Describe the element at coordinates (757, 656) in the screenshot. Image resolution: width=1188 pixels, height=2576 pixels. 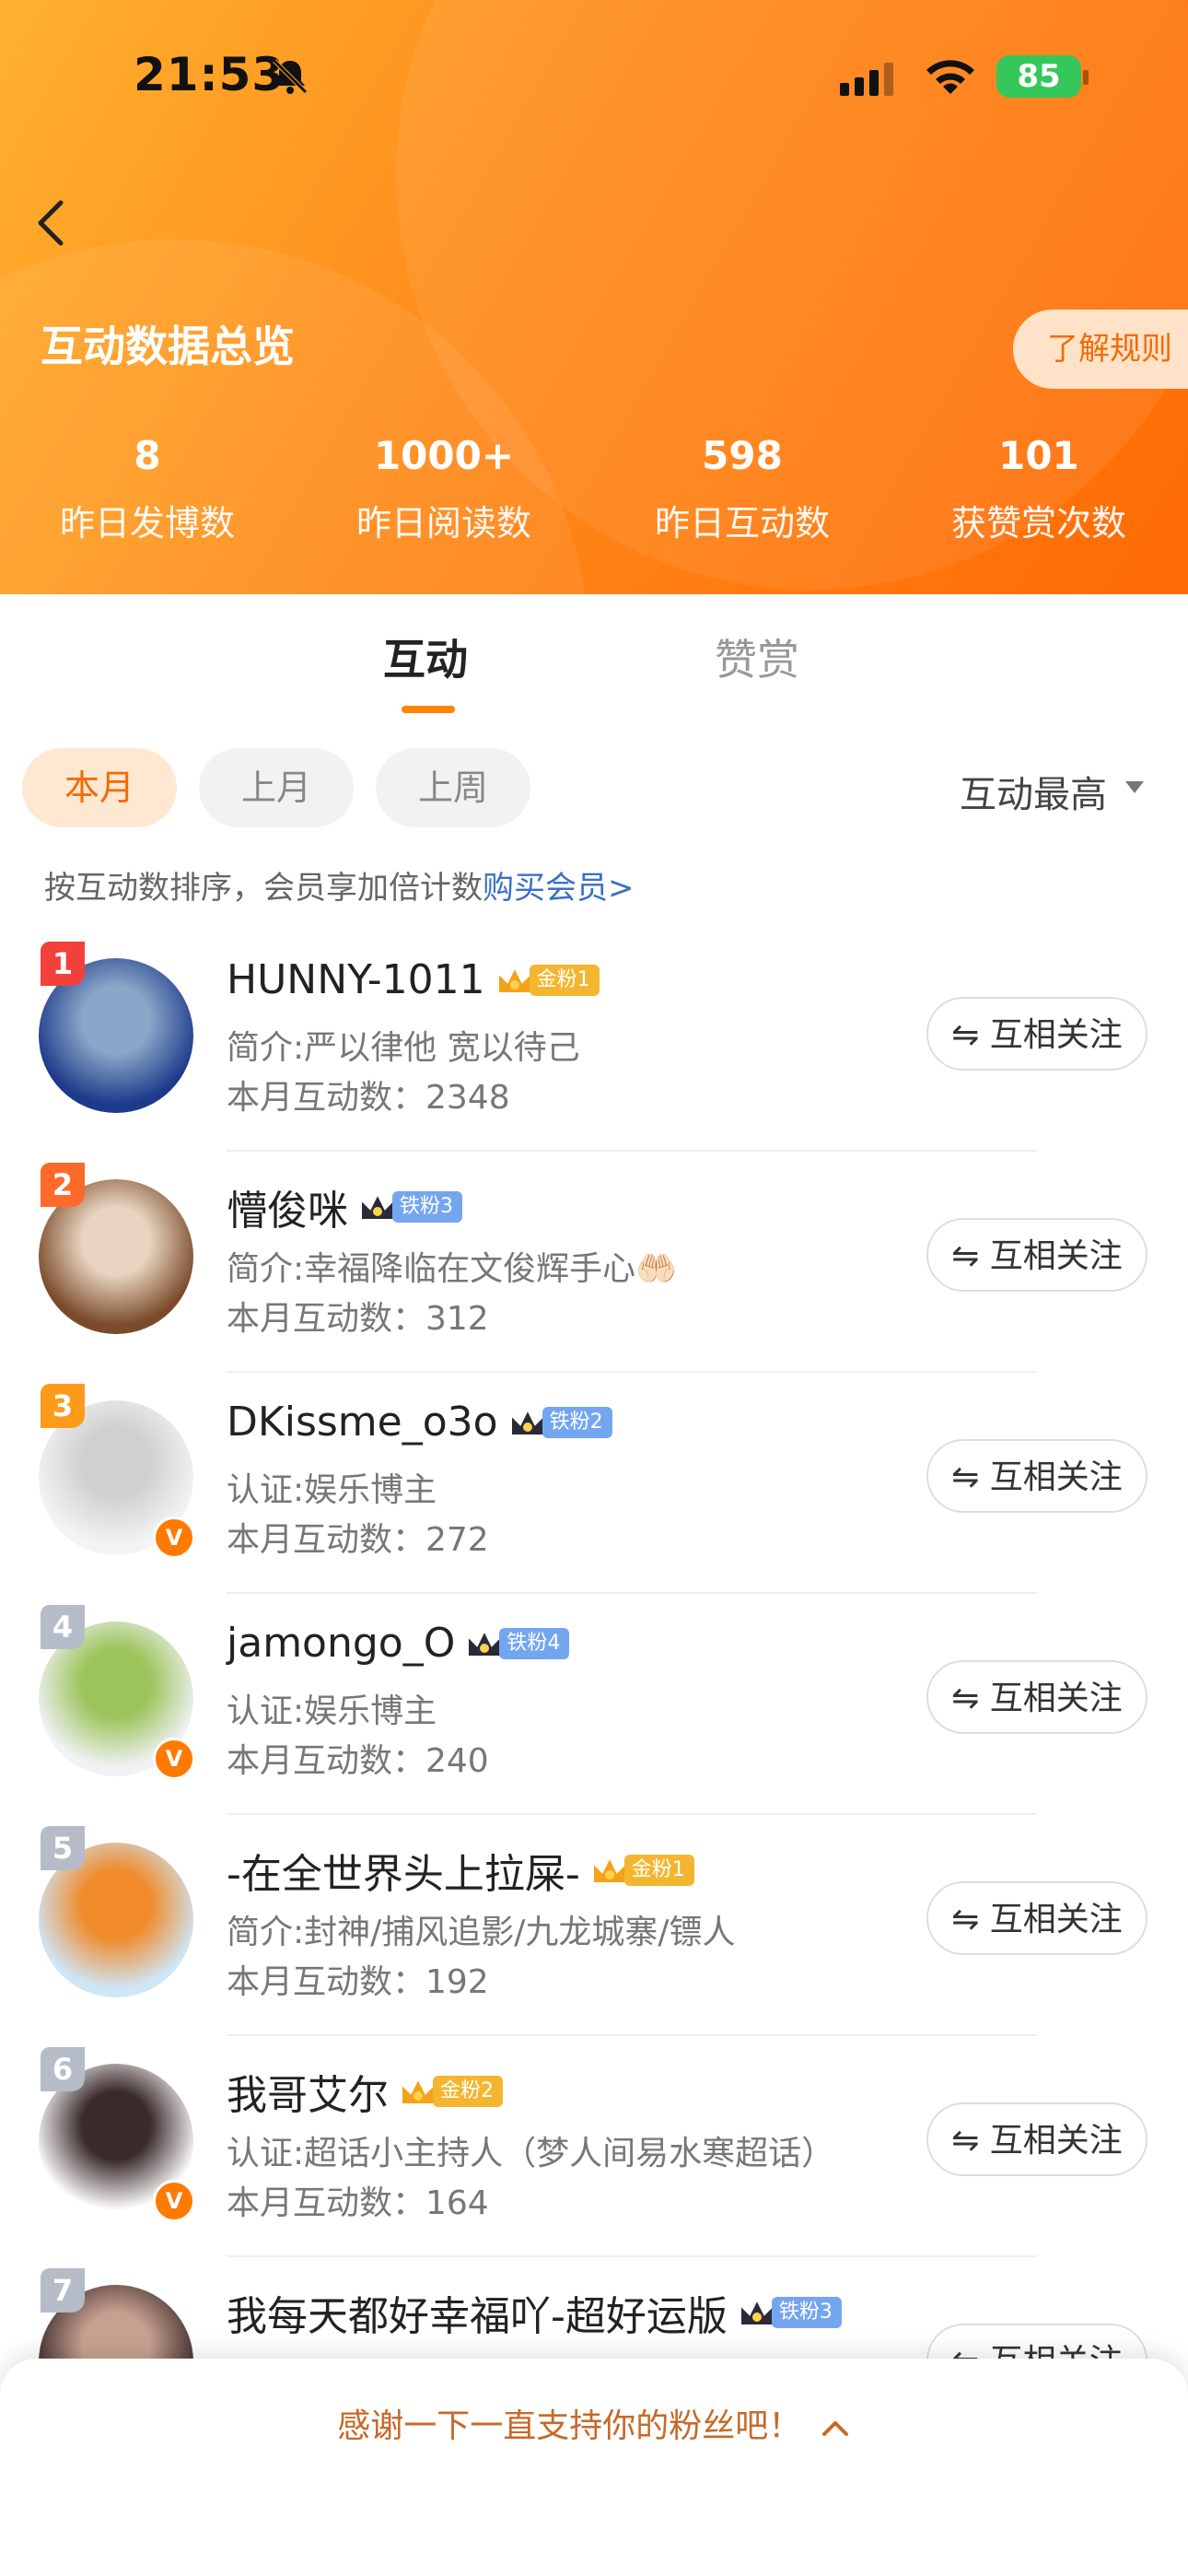
I see `tab-rewards: 赞赏` at that location.